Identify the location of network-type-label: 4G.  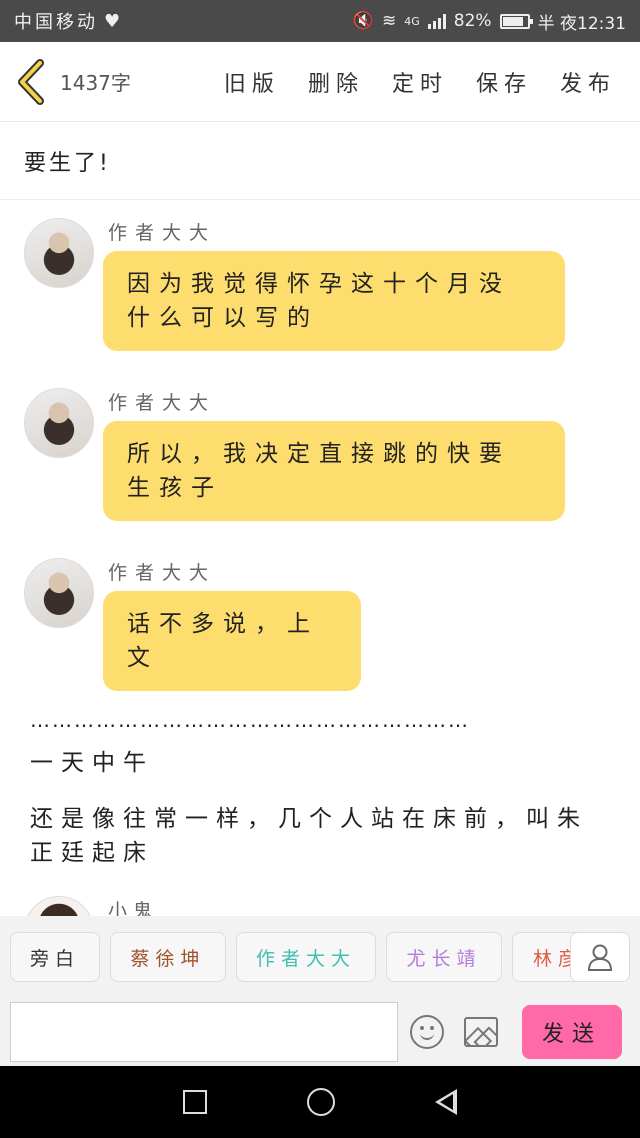
(412, 21).